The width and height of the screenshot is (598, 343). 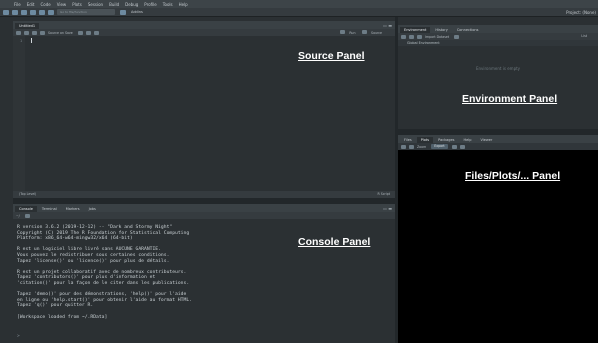 What do you see at coordinates (24, 12) in the screenshot?
I see `open-file-icon` at bounding box center [24, 12].